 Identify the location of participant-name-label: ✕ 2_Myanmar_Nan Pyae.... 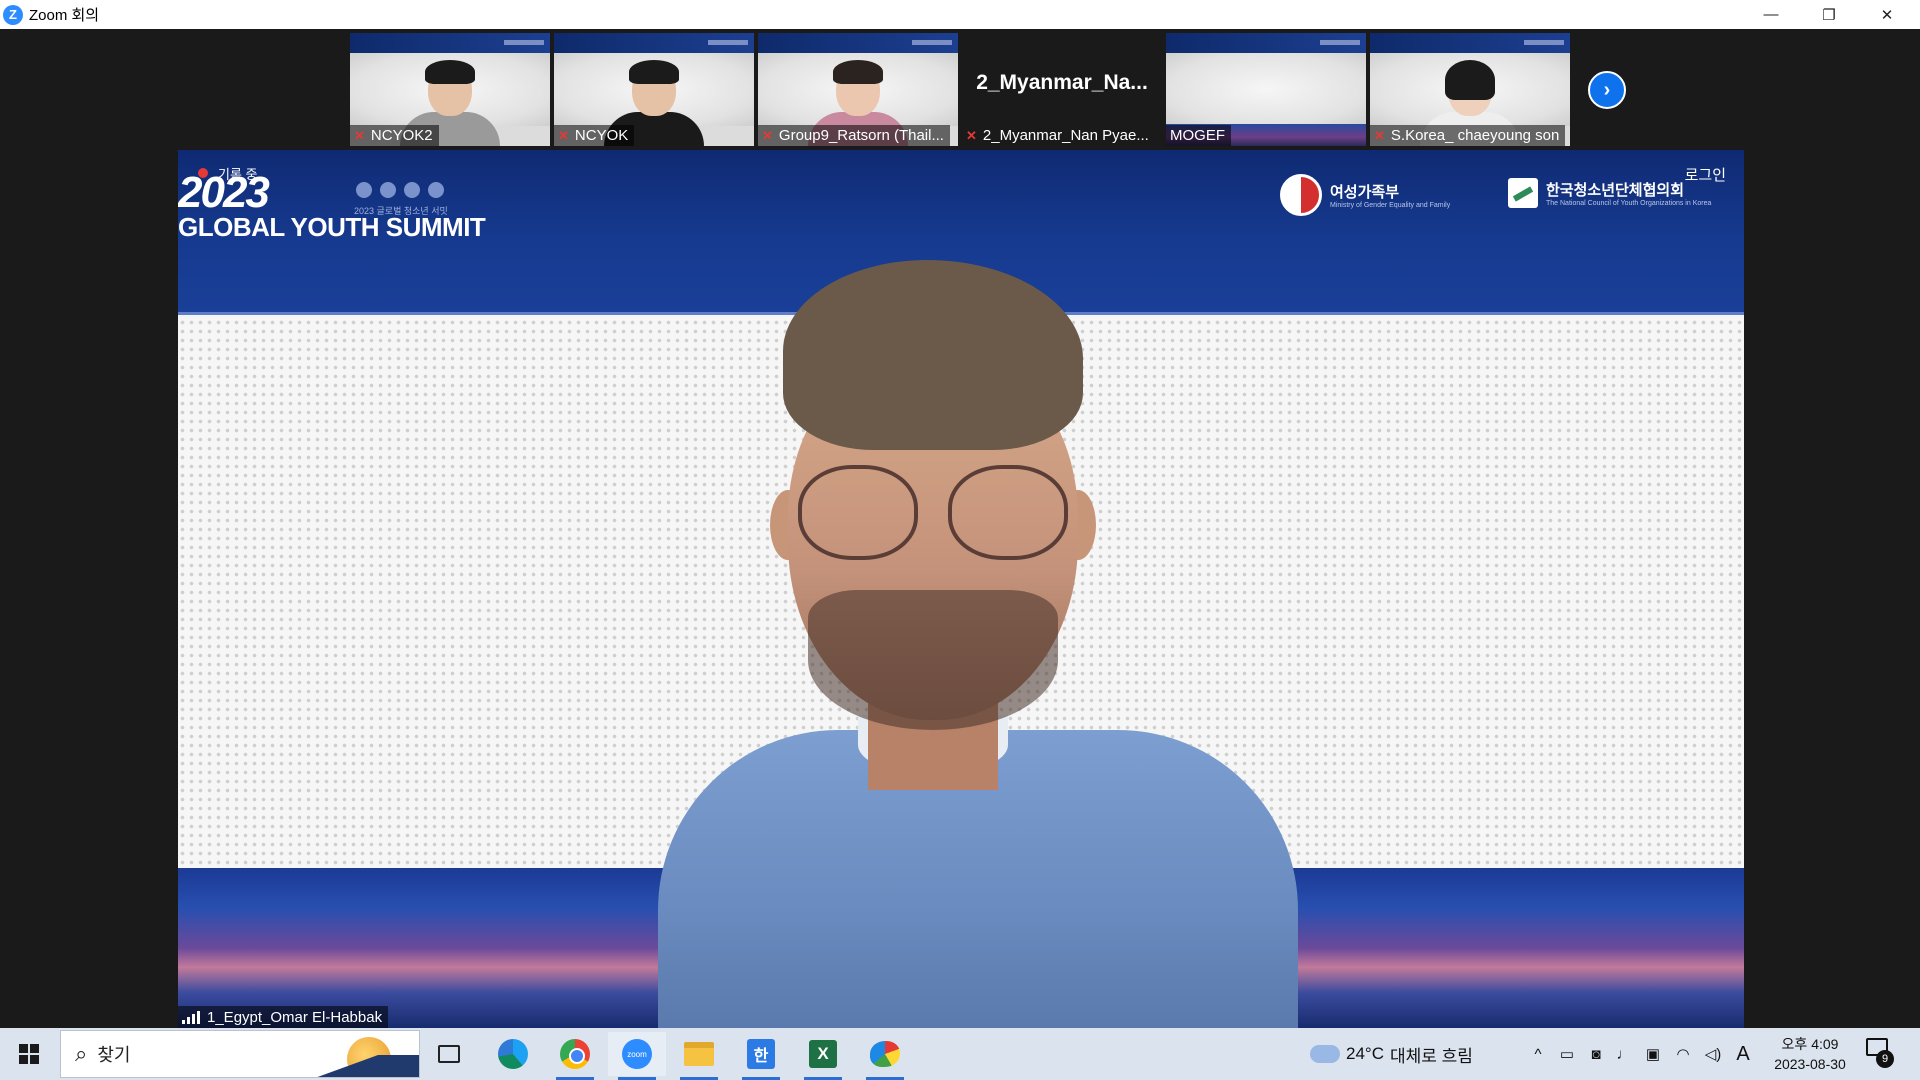
(1057, 135).